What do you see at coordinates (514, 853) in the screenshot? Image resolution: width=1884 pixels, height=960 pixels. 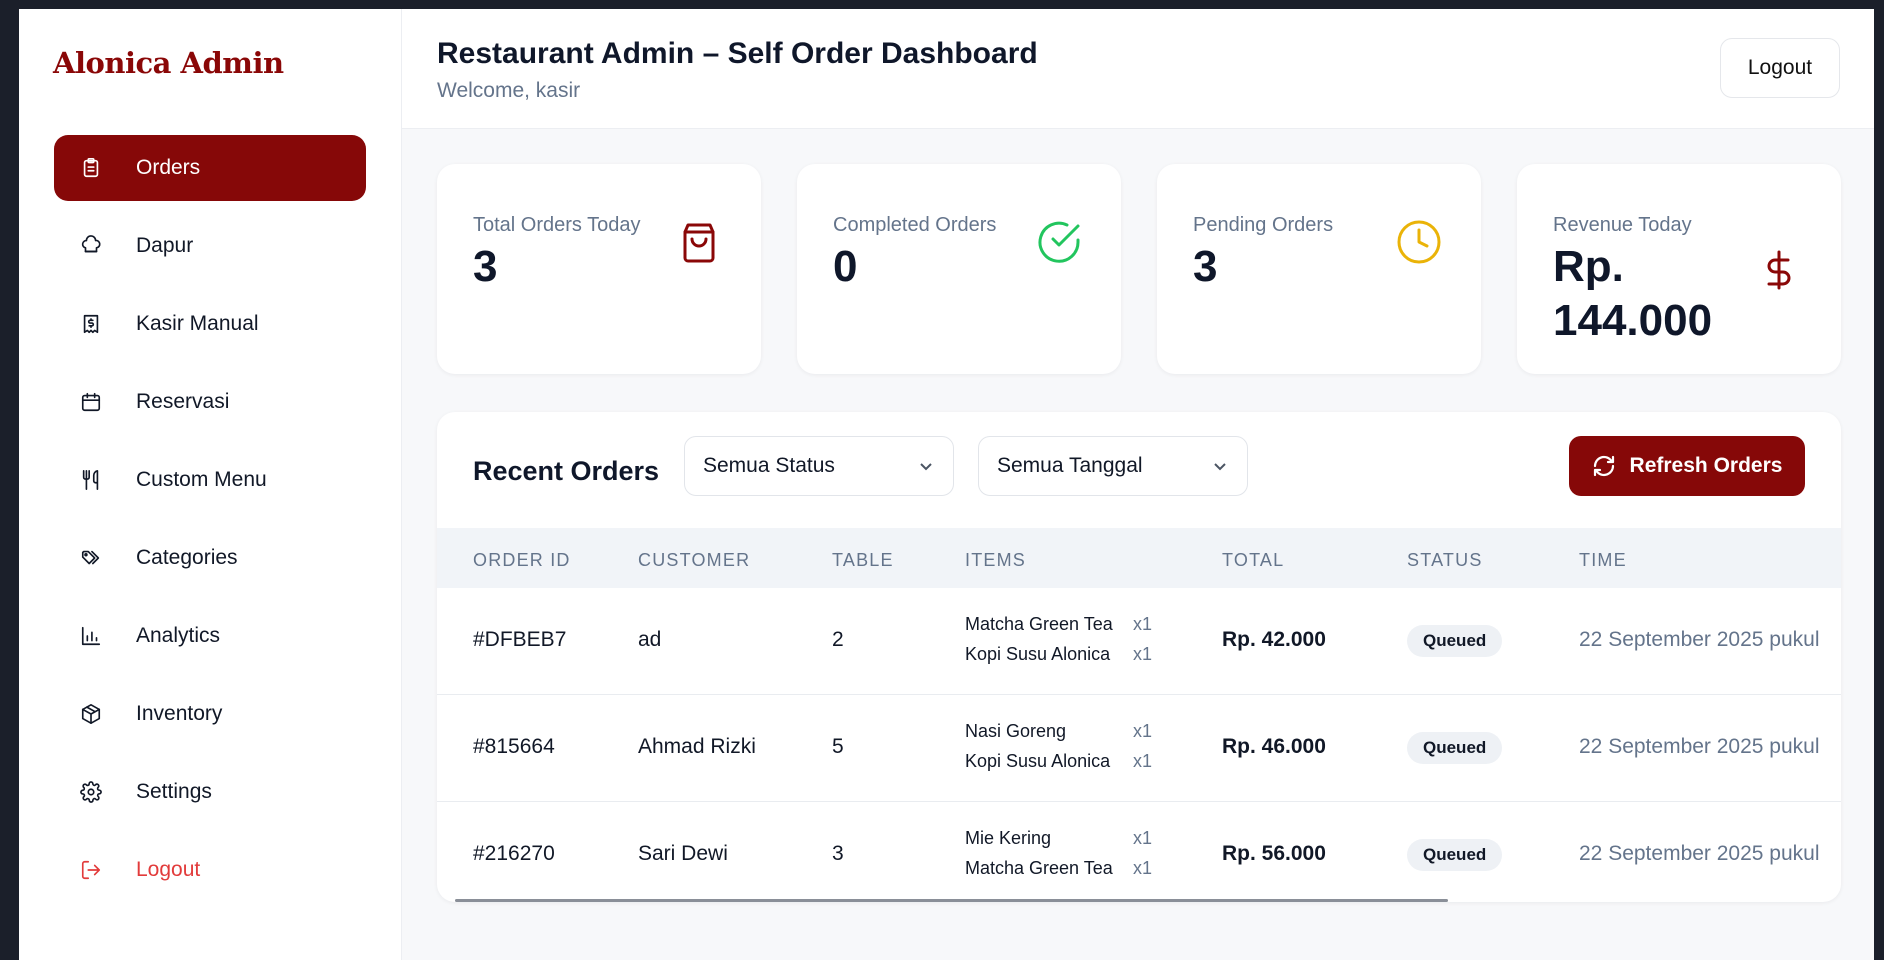 I see `order-id: #216270` at bounding box center [514, 853].